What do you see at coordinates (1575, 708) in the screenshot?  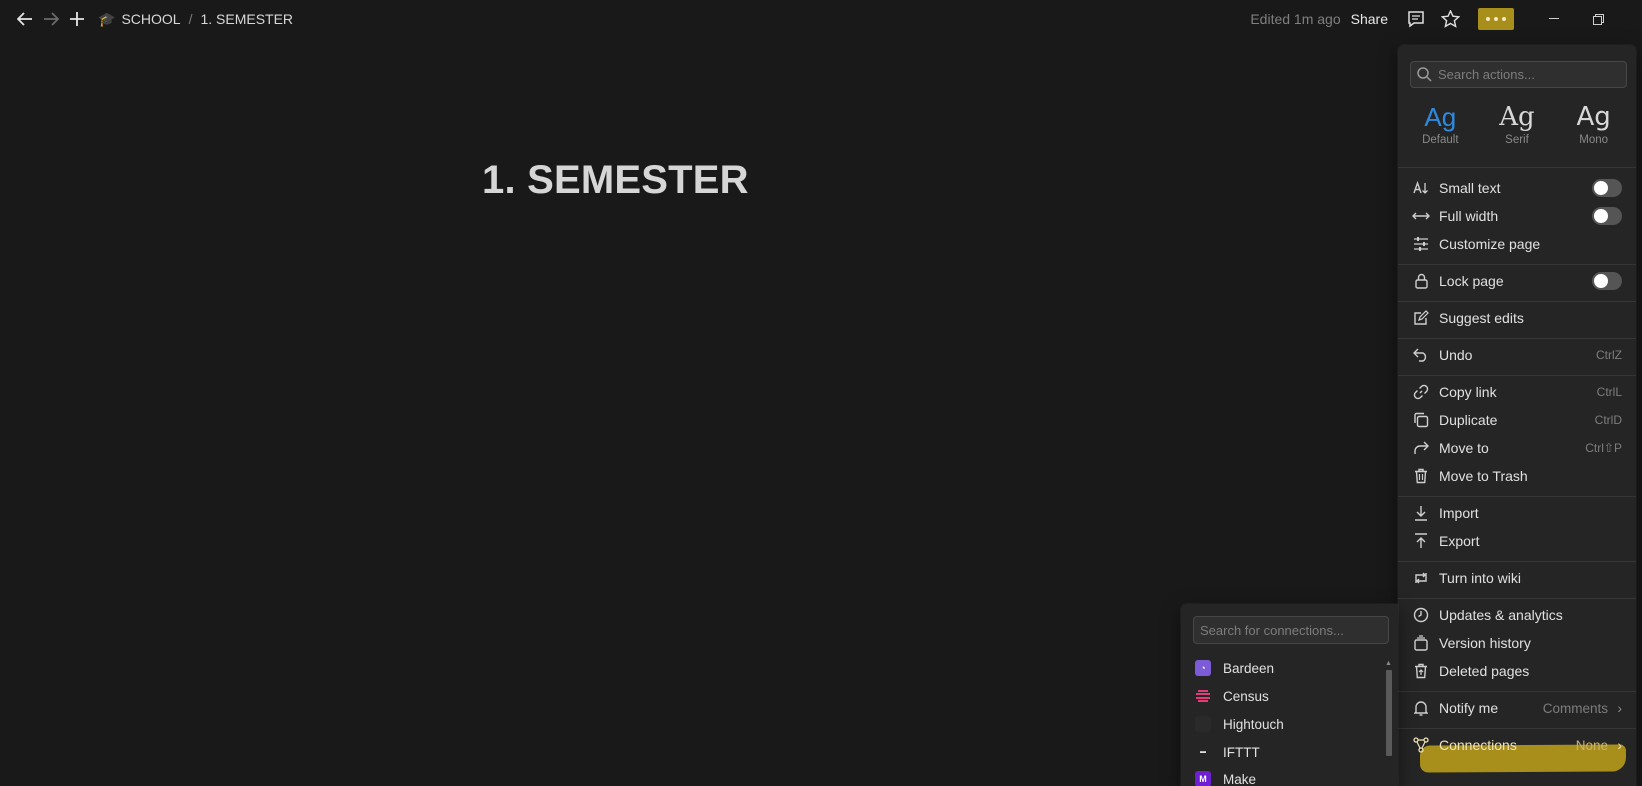 I see `notify-me-value: Comments` at bounding box center [1575, 708].